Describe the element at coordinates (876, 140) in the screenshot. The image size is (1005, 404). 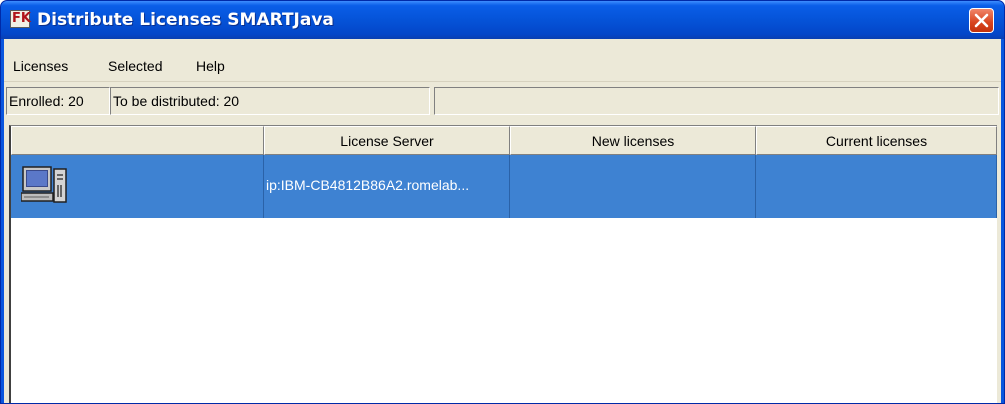
I see `column-header-current-licenses: Current licenses` at that location.